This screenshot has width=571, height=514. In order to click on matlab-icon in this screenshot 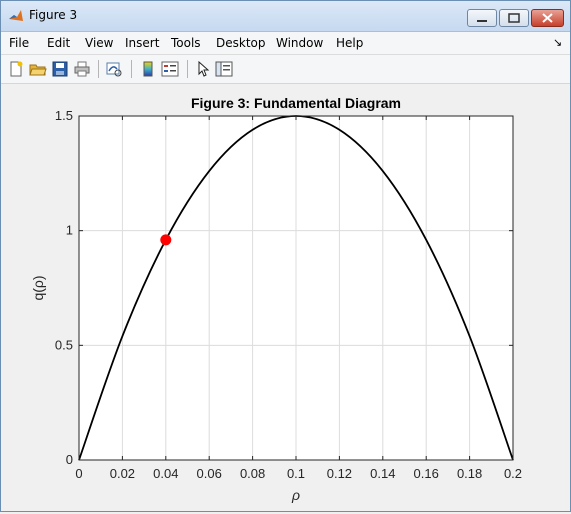, I will do `click(16, 15)`.